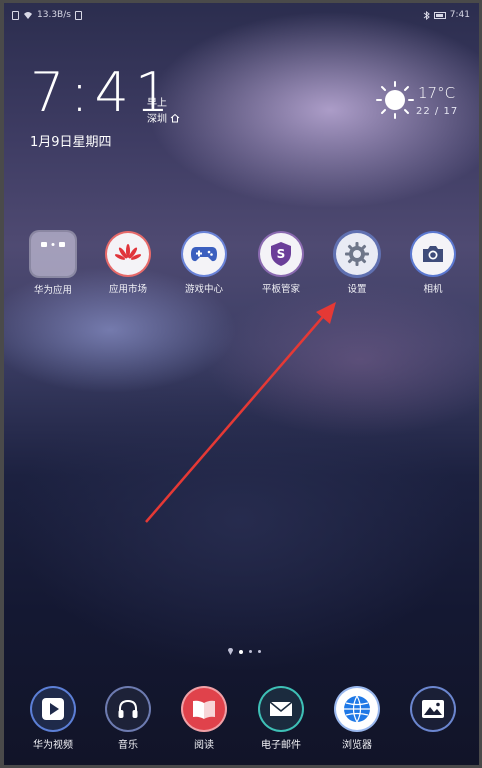 This screenshot has height=768, width=482. I want to click on weather-range: 22 / 17, so click(437, 111).